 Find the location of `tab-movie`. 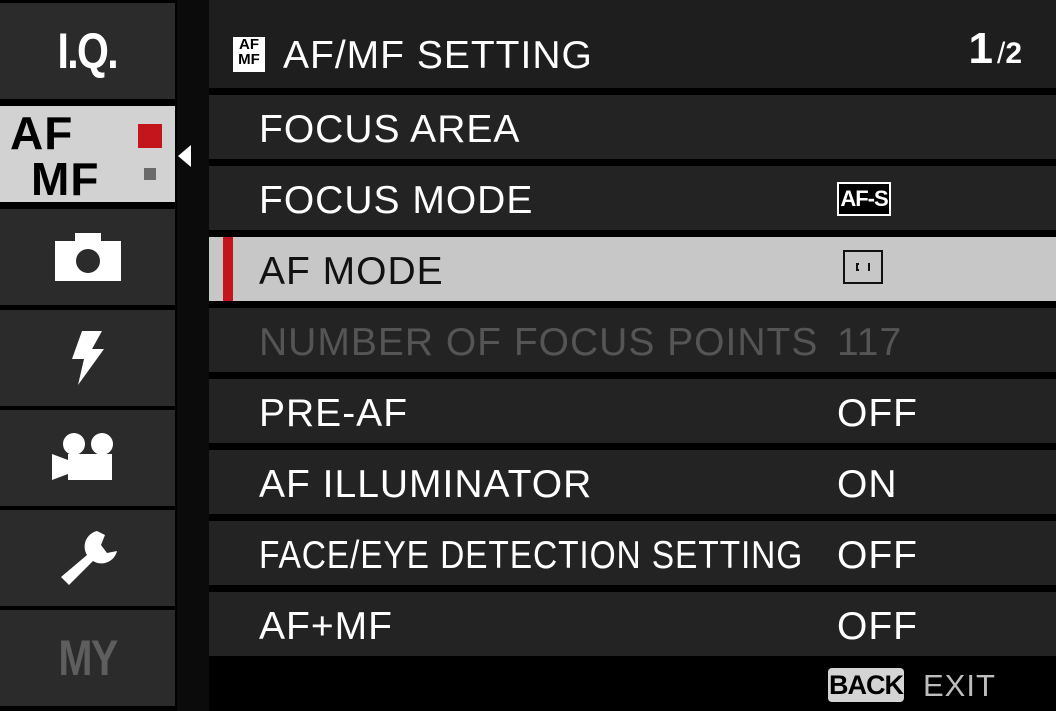

tab-movie is located at coordinates (87, 458).